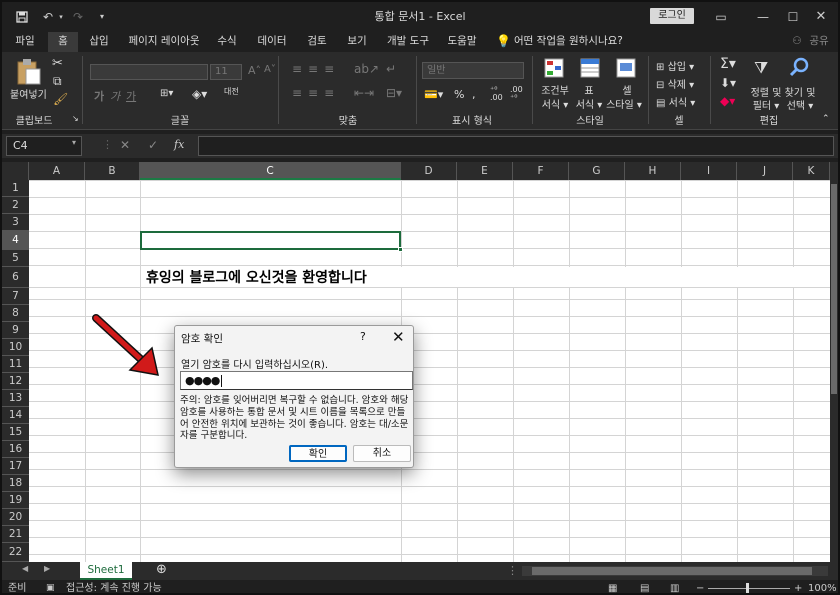  Describe the element at coordinates (102, 17) in the screenshot. I see `customize-quickaccess-icon: ▾` at that location.